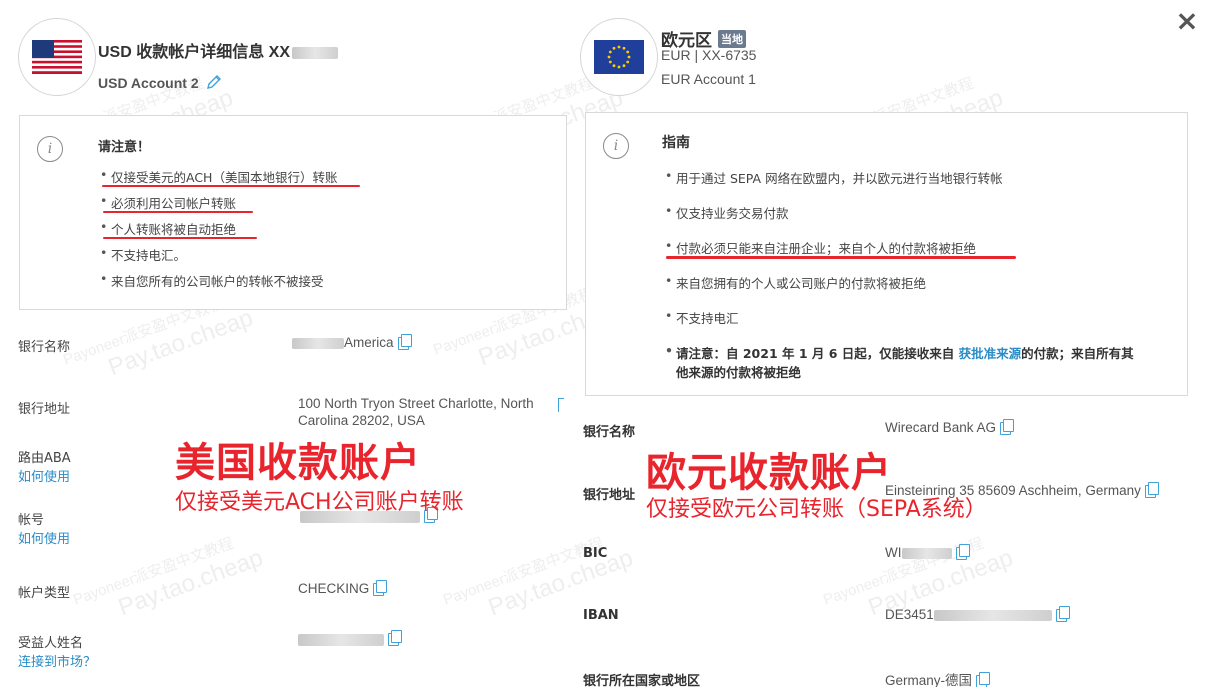  What do you see at coordinates (168, 202) in the screenshot?
I see `usd-notice-bullet: 必须利用公司帐户转账` at bounding box center [168, 202].